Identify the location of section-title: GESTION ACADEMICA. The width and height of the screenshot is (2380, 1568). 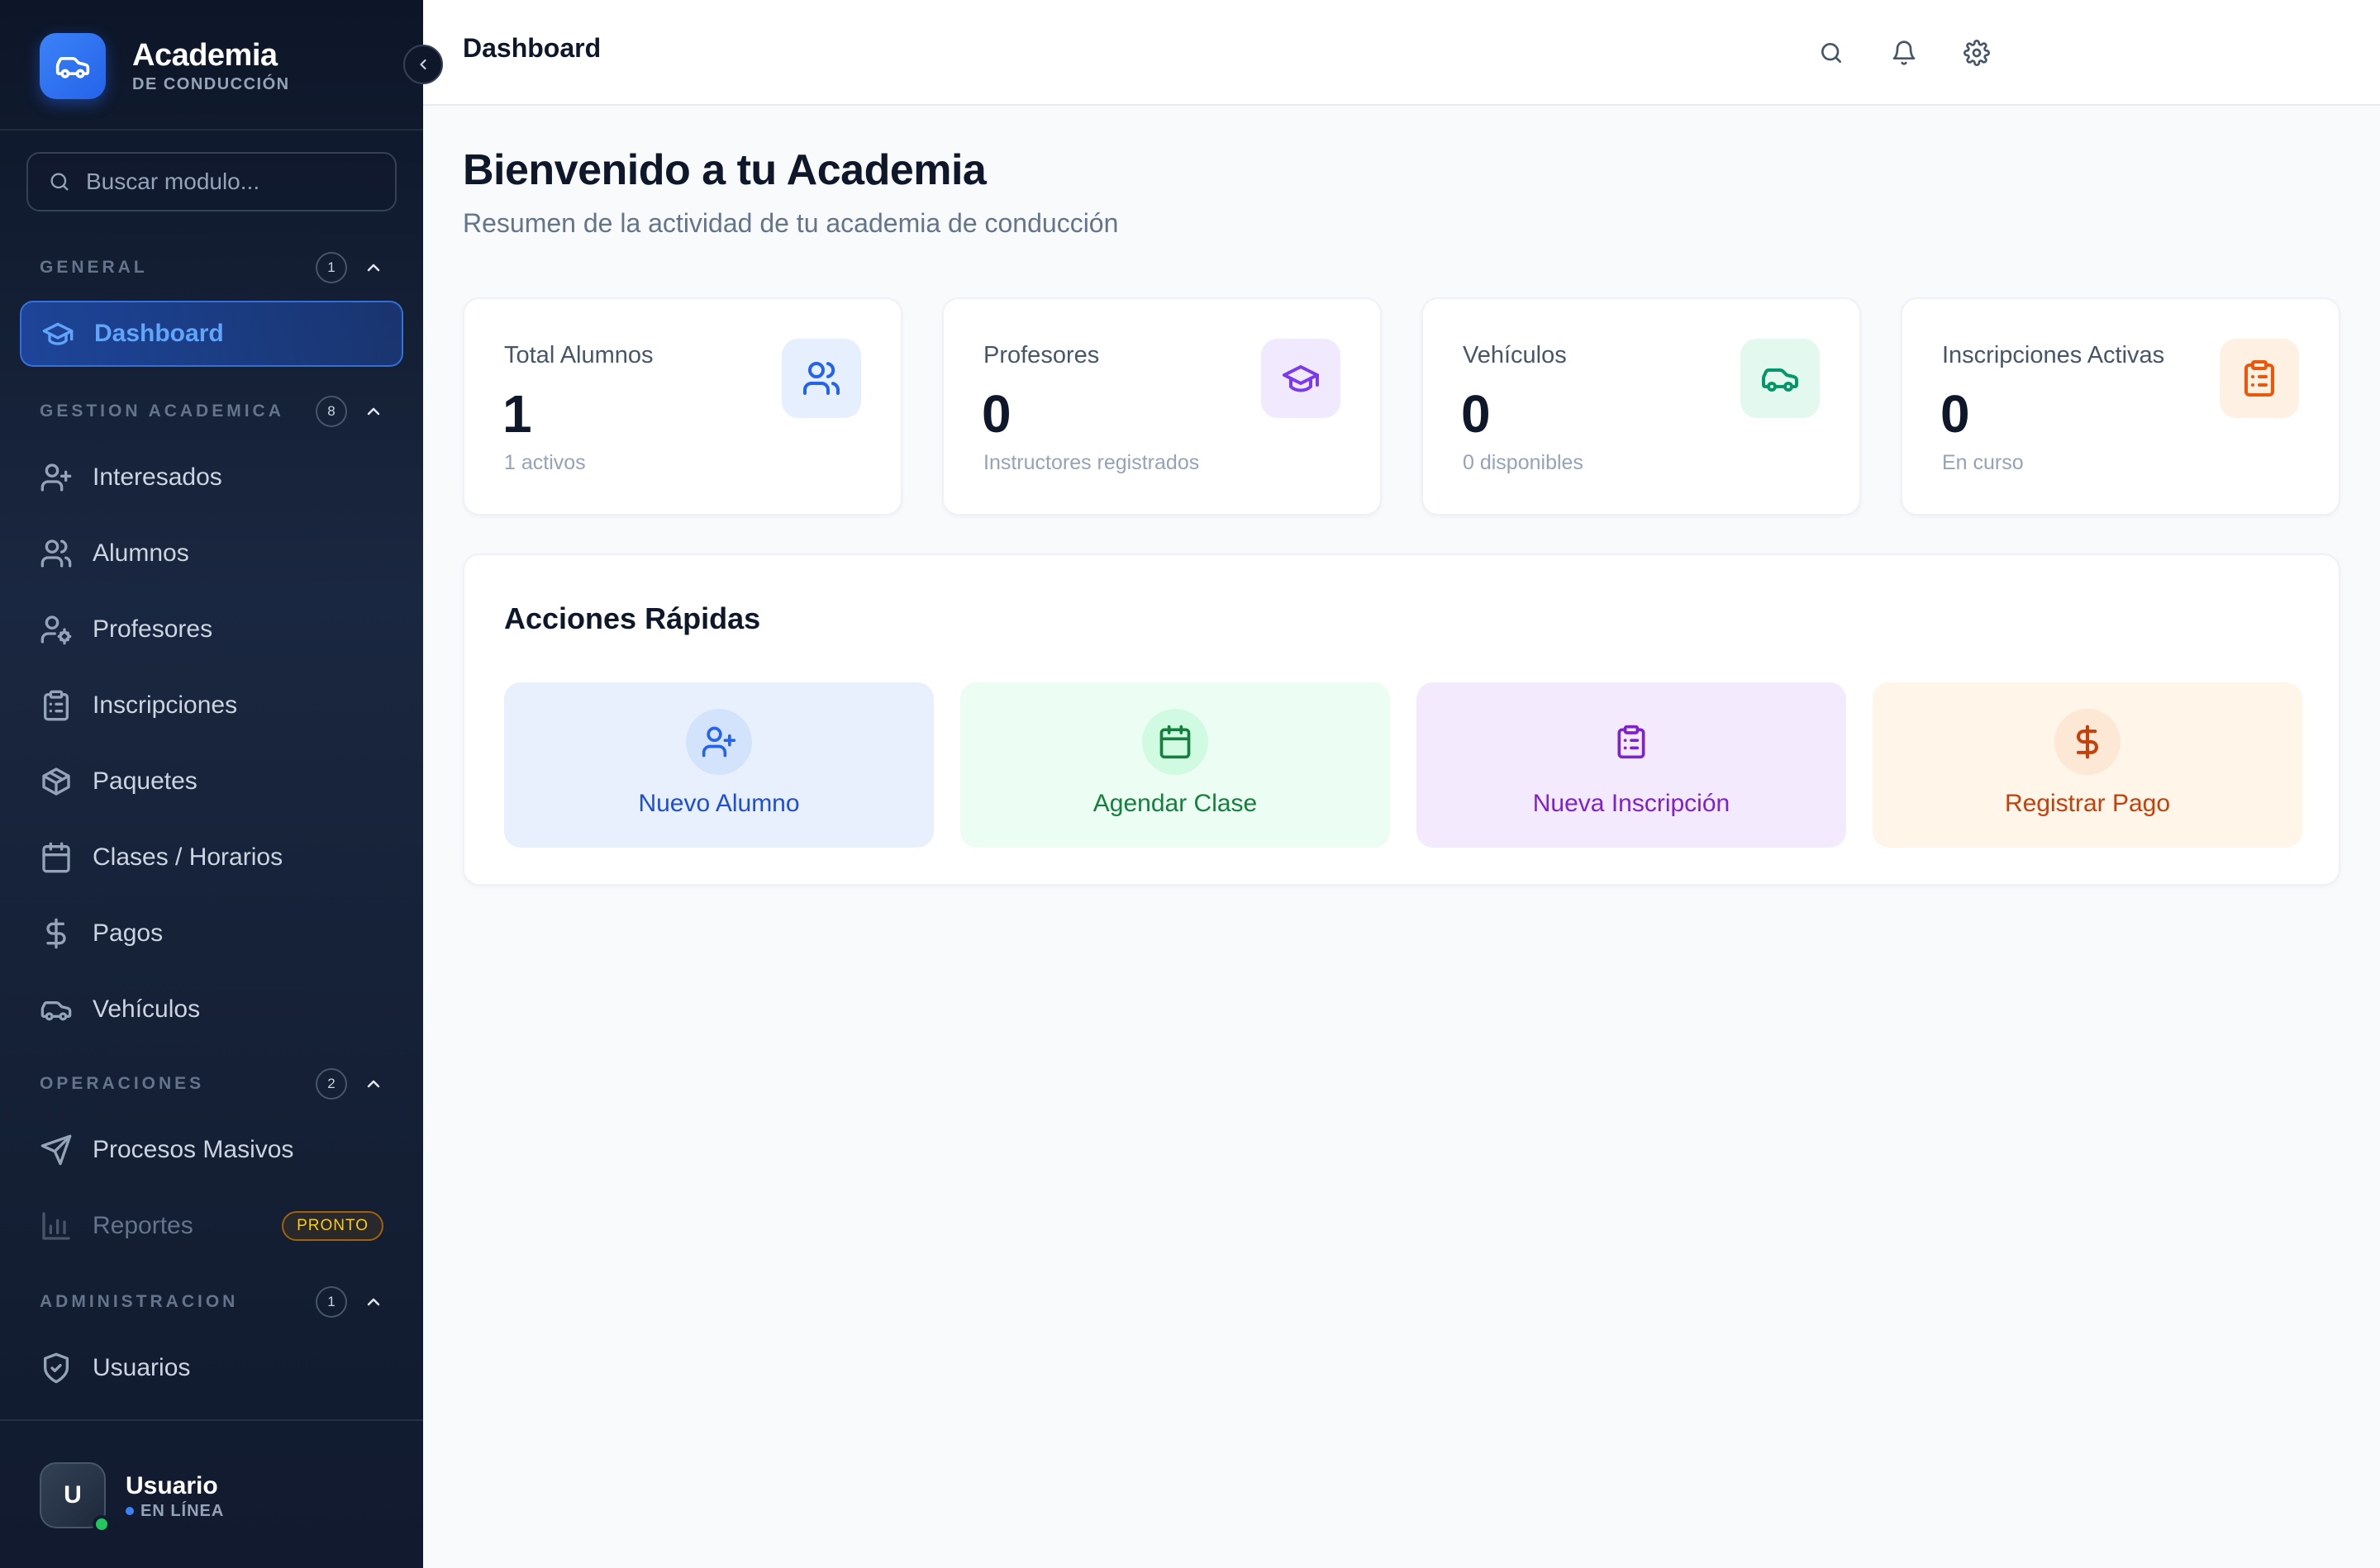
(162, 412).